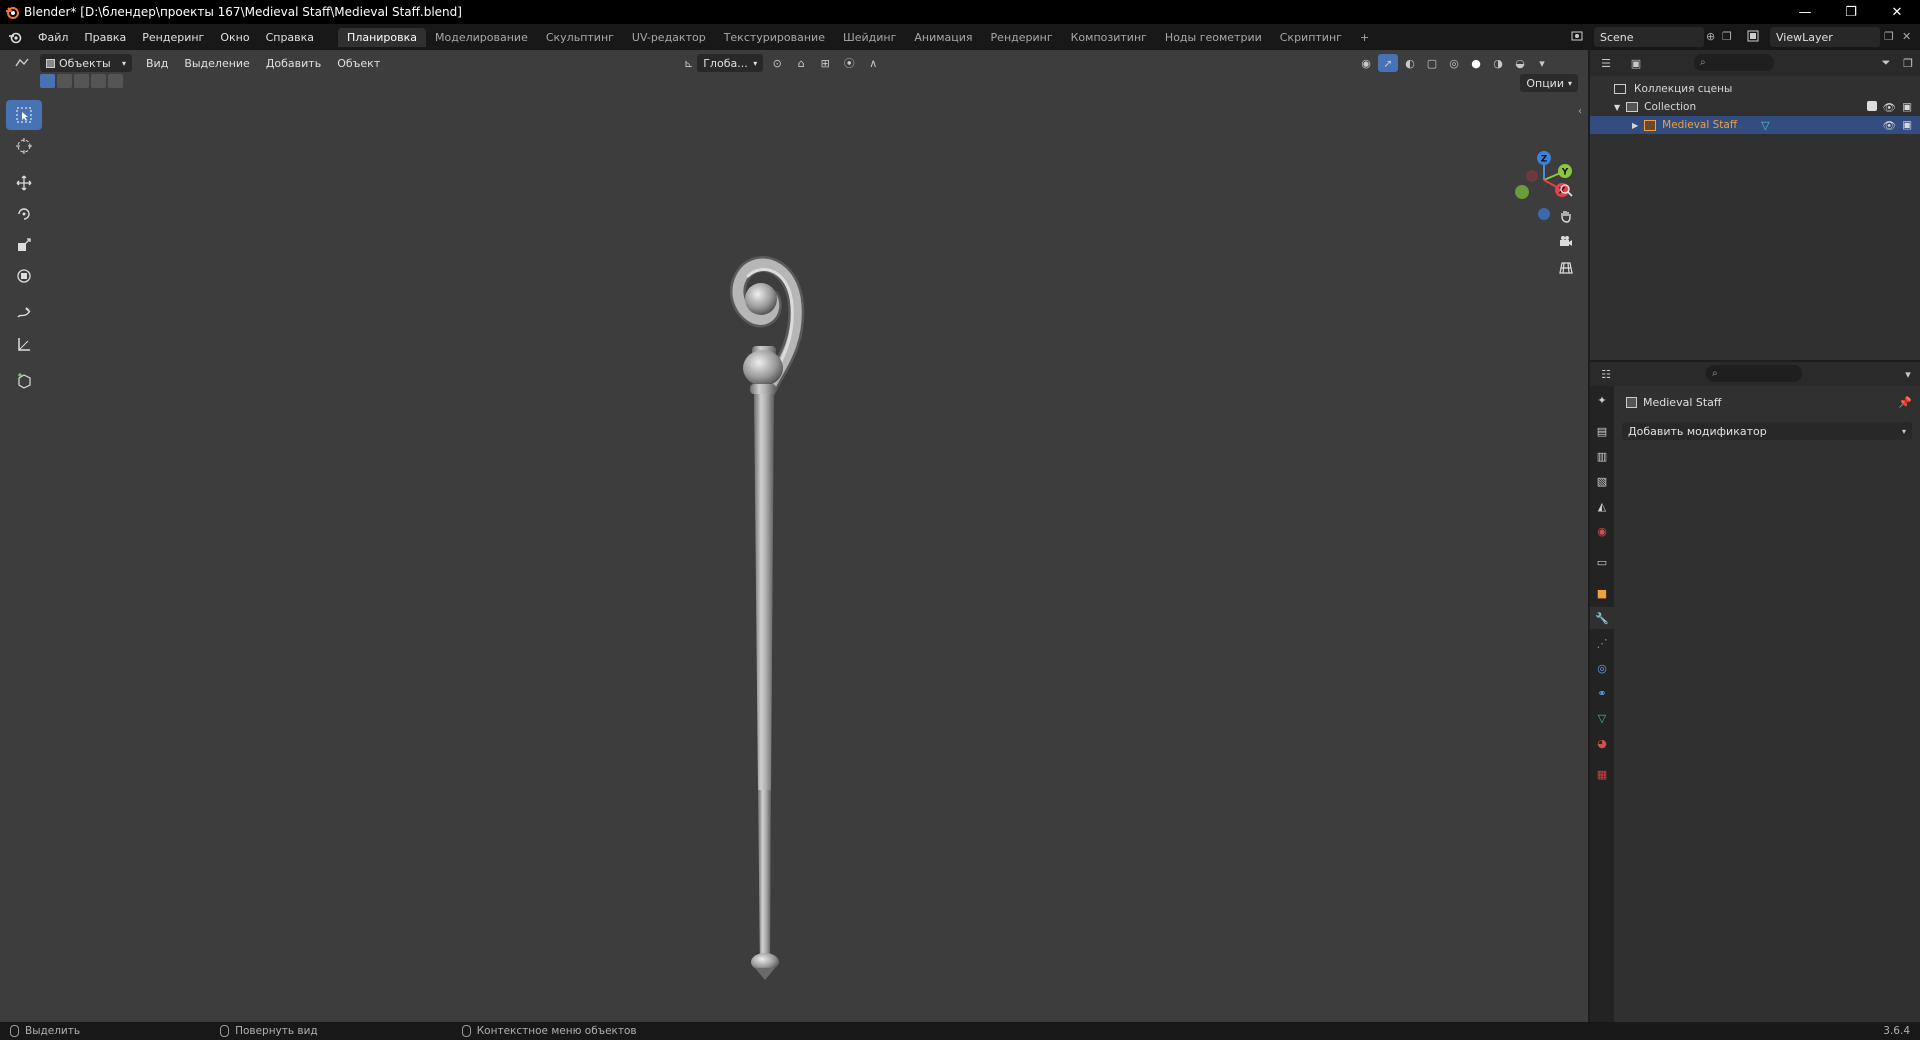  What do you see at coordinates (869, 37) in the screenshot?
I see `tab-shading: Шейдинг` at bounding box center [869, 37].